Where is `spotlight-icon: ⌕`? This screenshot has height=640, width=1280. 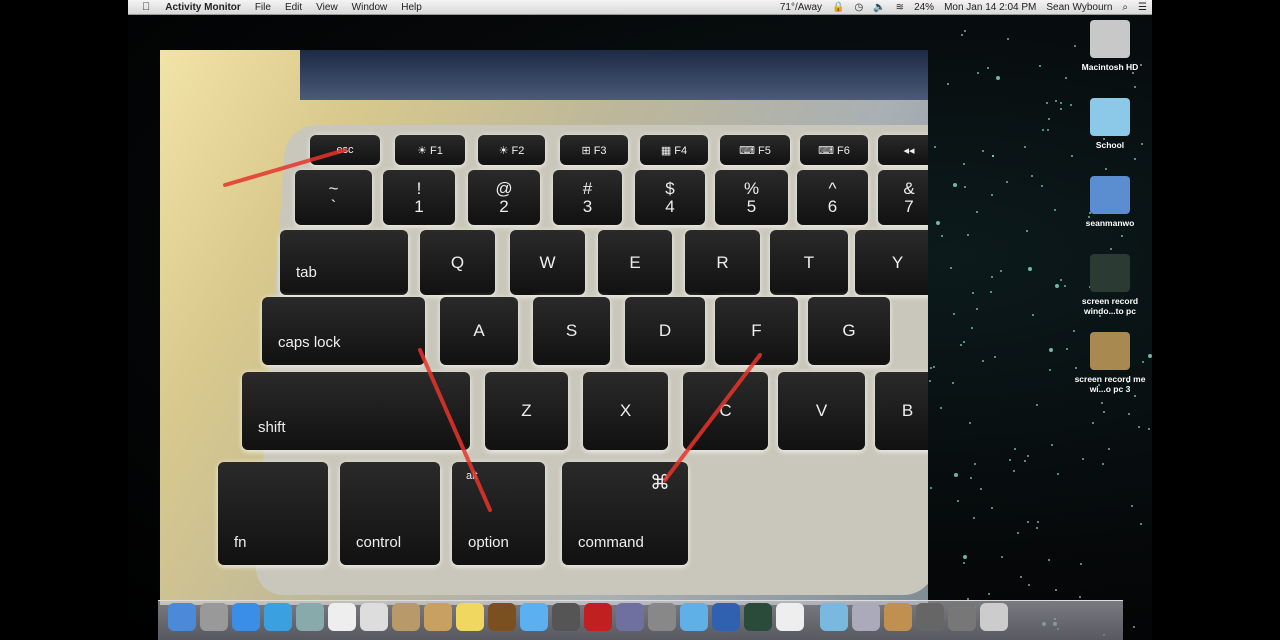 spotlight-icon: ⌕ is located at coordinates (1125, 7).